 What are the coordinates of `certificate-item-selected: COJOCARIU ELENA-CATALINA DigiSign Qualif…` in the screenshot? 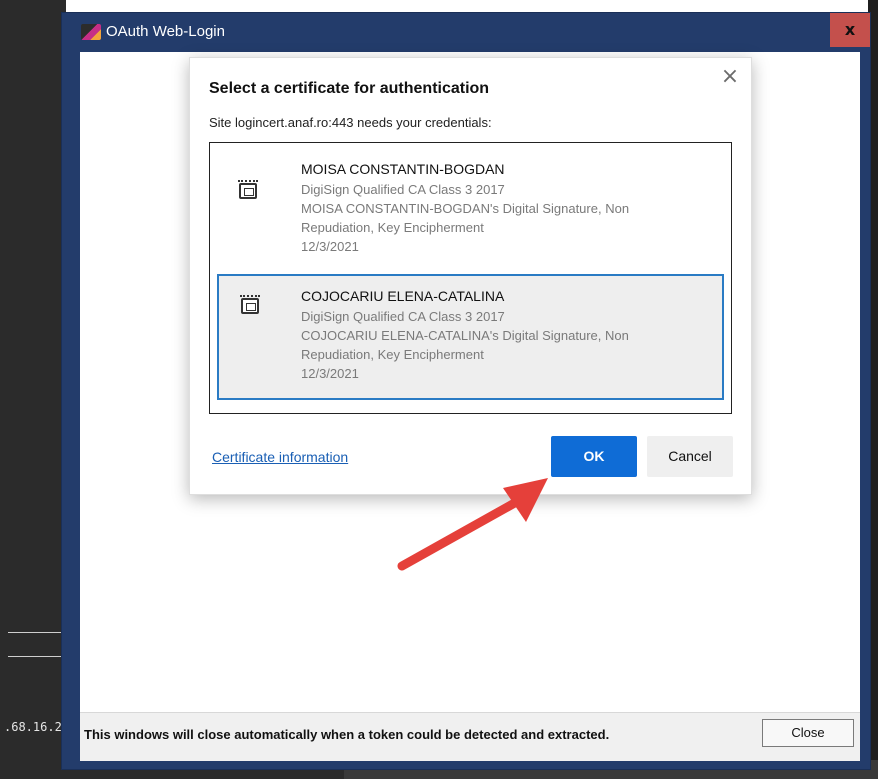 It's located at (470, 337).